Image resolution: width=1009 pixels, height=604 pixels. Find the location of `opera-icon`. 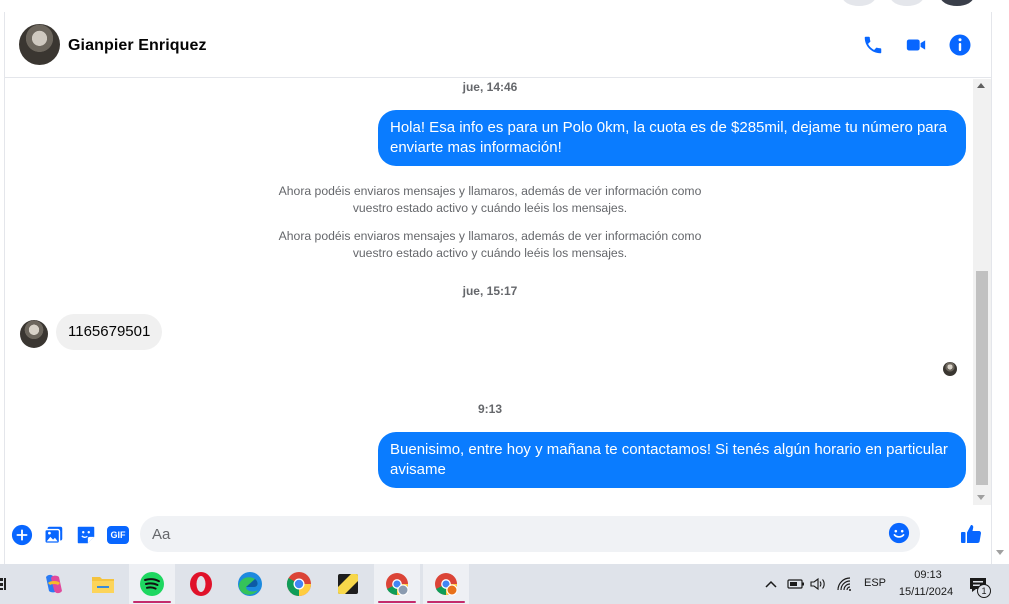

opera-icon is located at coordinates (201, 584).